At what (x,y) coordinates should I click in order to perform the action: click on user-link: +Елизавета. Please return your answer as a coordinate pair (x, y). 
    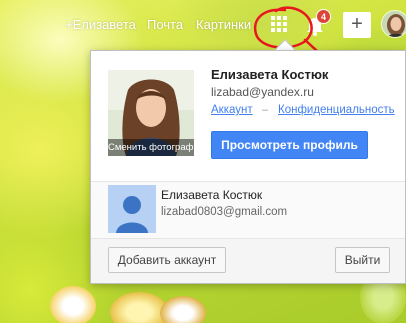
    Looking at the image, I should click on (100, 24).